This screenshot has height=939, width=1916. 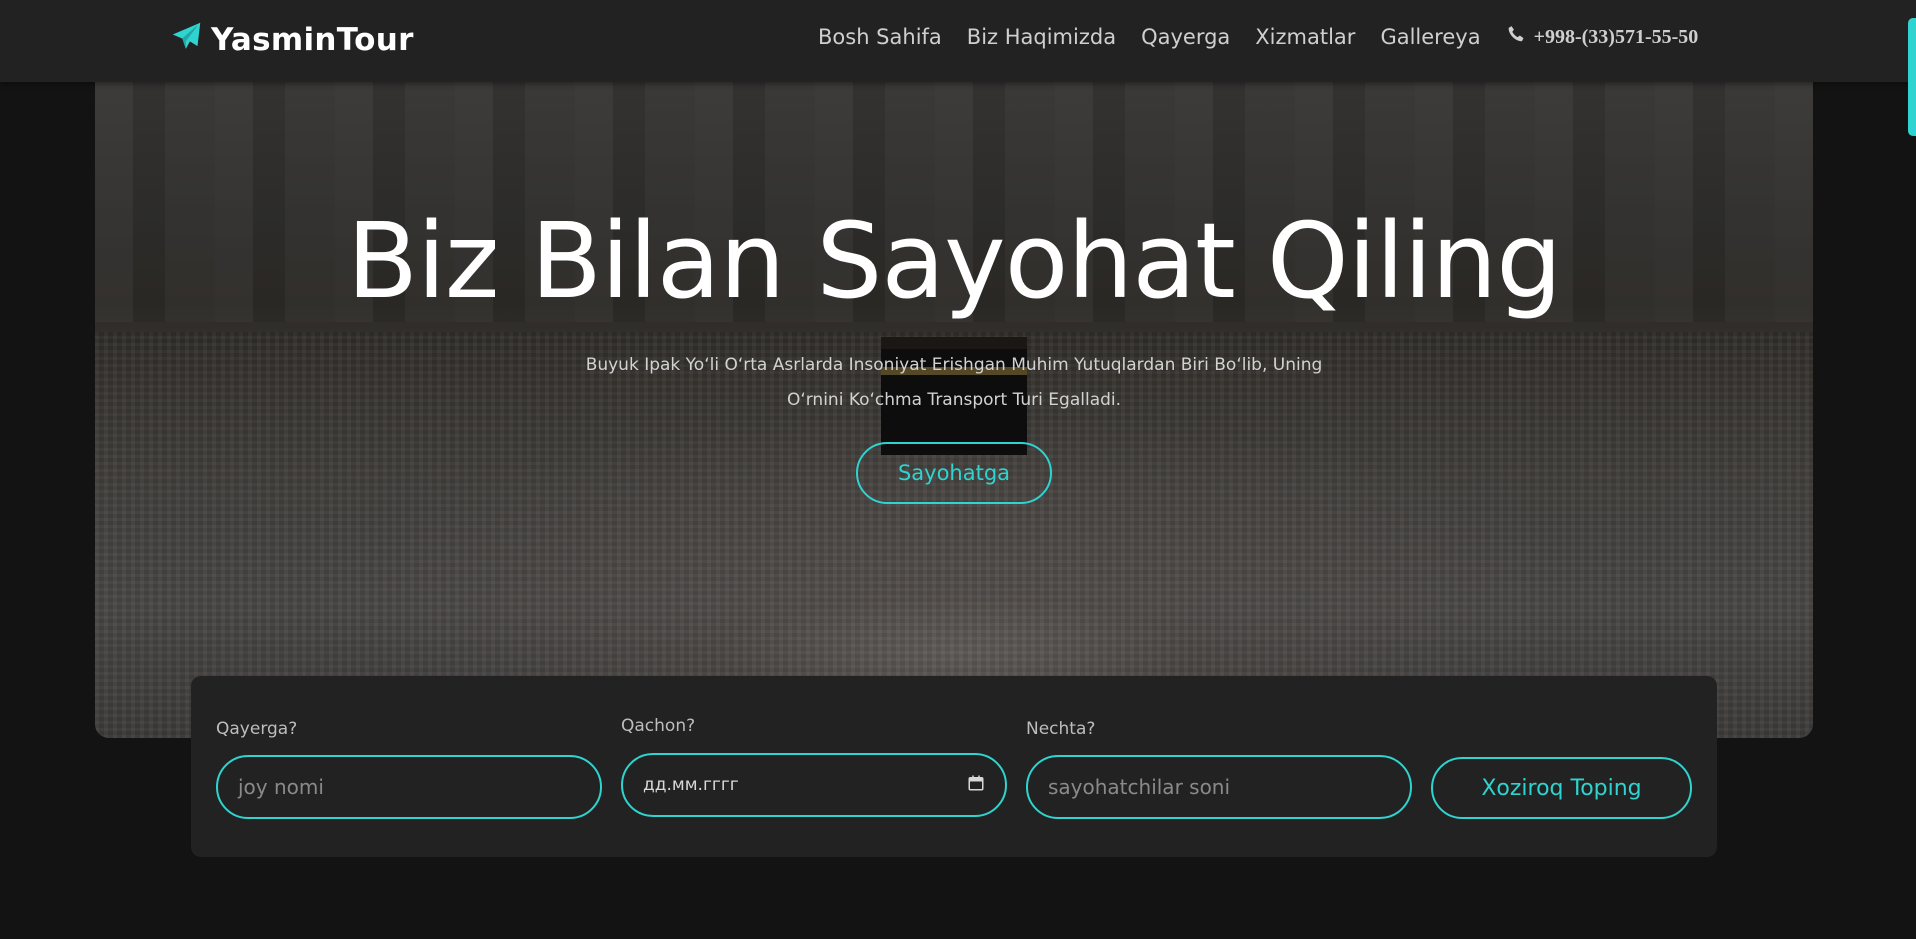 I want to click on nav-item-qayerga: Qayerga, so click(x=1185, y=37).